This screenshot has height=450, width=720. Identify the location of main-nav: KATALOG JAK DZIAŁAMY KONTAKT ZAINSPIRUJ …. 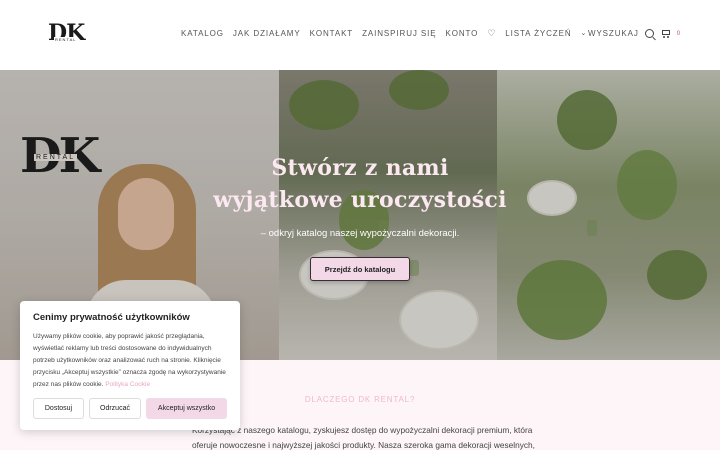
(384, 33).